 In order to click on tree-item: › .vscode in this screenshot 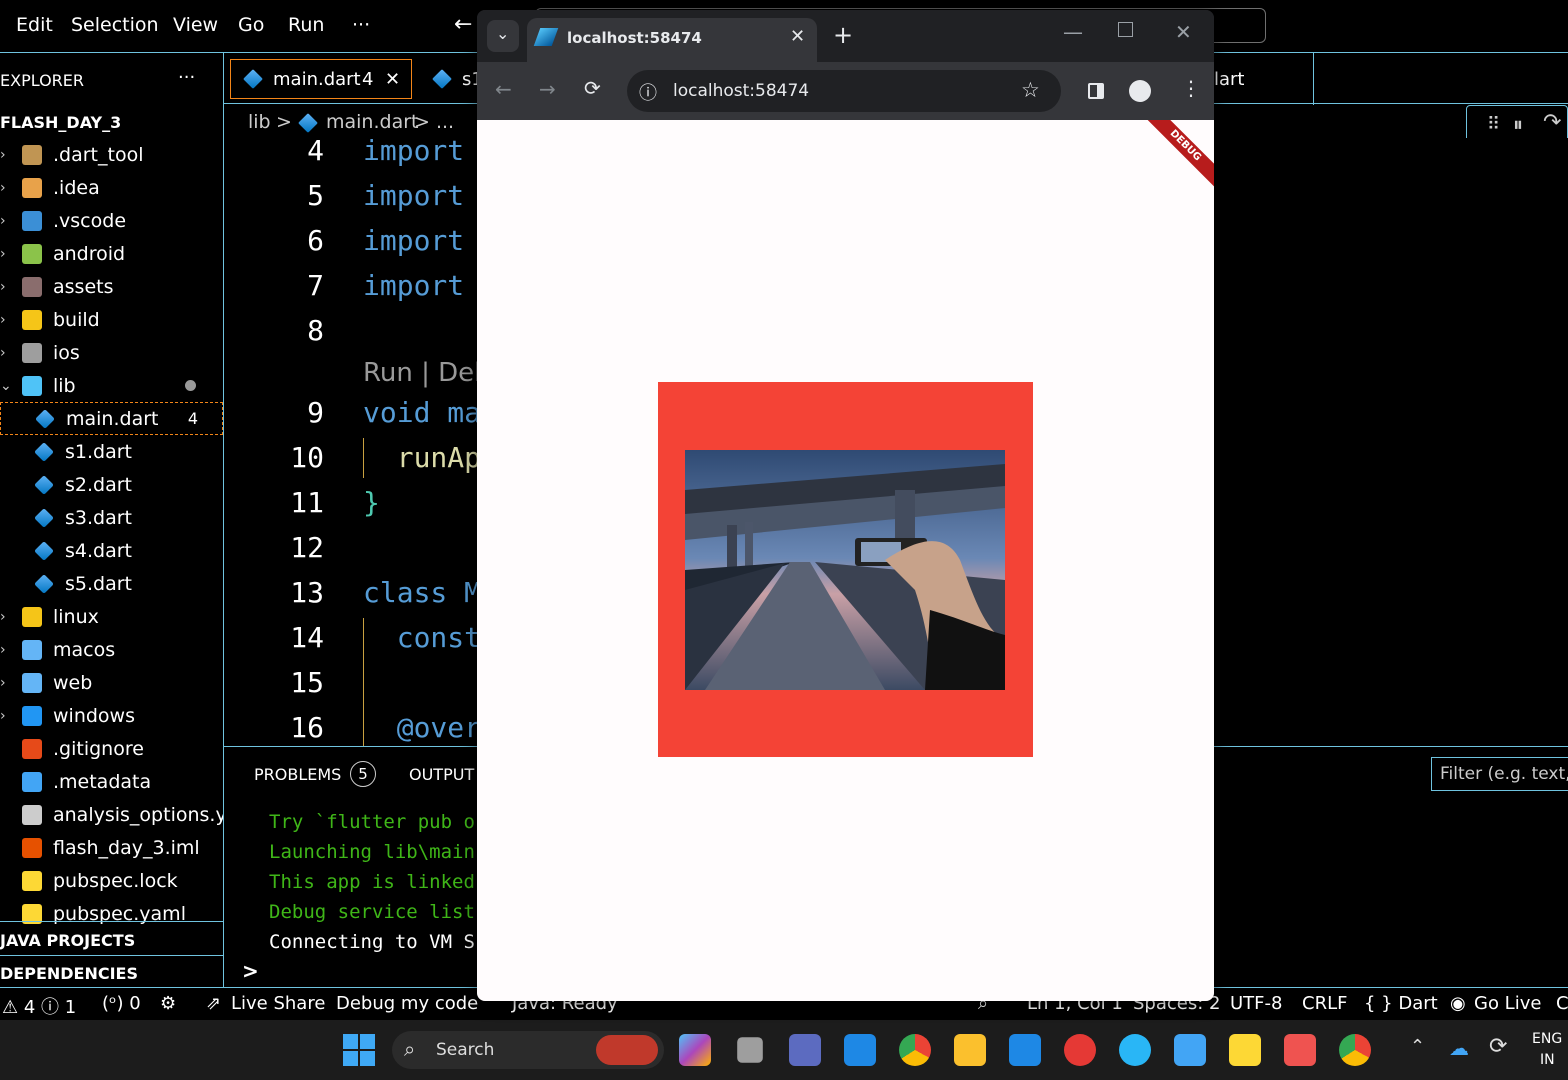, I will do `click(111, 220)`.